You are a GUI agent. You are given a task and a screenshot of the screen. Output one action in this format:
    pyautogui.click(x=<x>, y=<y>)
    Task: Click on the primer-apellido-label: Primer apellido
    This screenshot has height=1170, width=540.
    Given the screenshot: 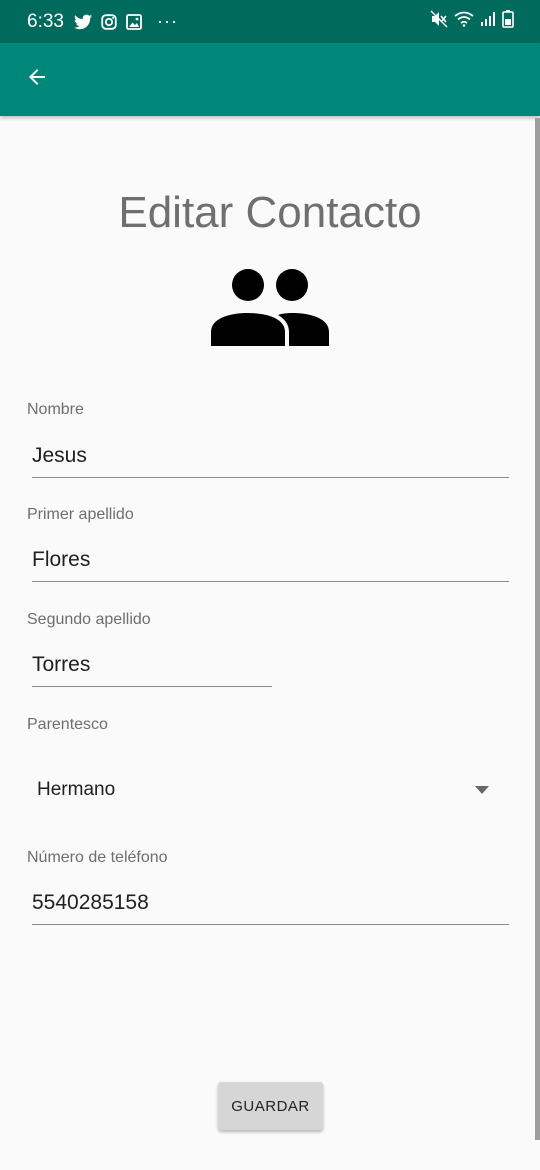 What is the action you would take?
    pyautogui.click(x=80, y=514)
    